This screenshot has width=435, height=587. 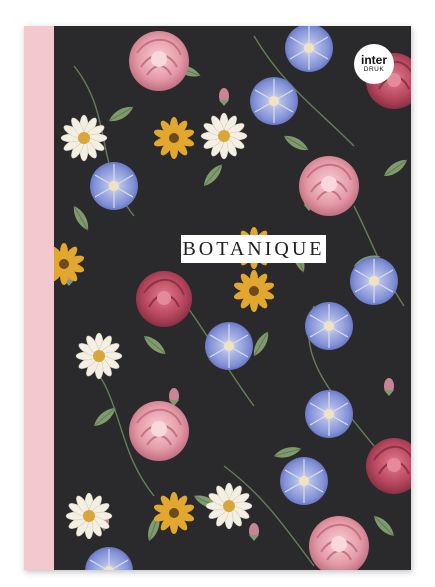 I want to click on pink-spine-strip, so click(x=39, y=298).